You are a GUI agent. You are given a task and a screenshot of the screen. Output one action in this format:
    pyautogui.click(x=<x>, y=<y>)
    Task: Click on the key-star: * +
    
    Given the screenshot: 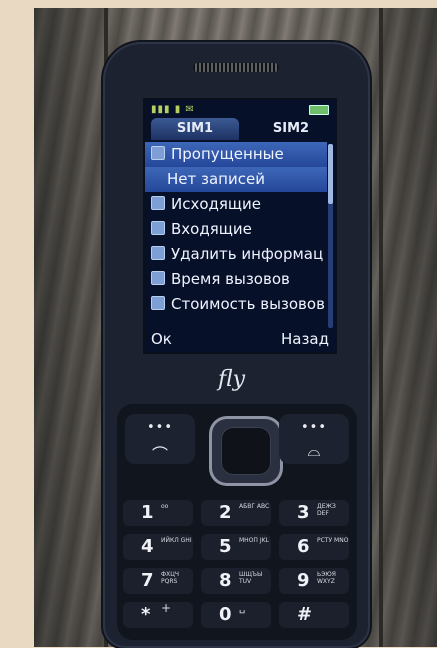 What is the action you would take?
    pyautogui.click(x=158, y=615)
    